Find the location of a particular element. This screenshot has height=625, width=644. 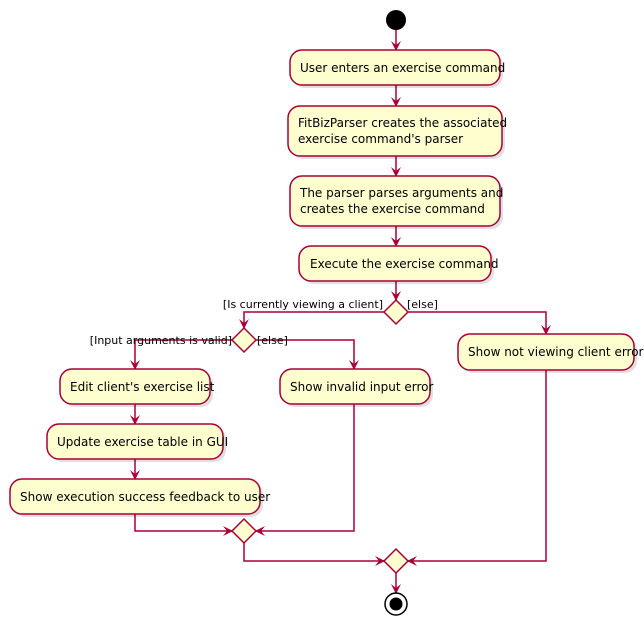

svg-text: Edit client's exercise list is located at coordinates (142, 387).